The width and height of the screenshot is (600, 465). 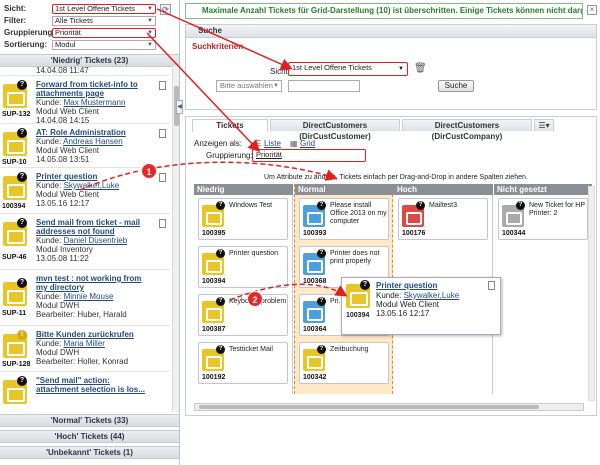 What do you see at coordinates (203, 92) in the screenshot?
I see `arrow-gruppierung` at bounding box center [203, 92].